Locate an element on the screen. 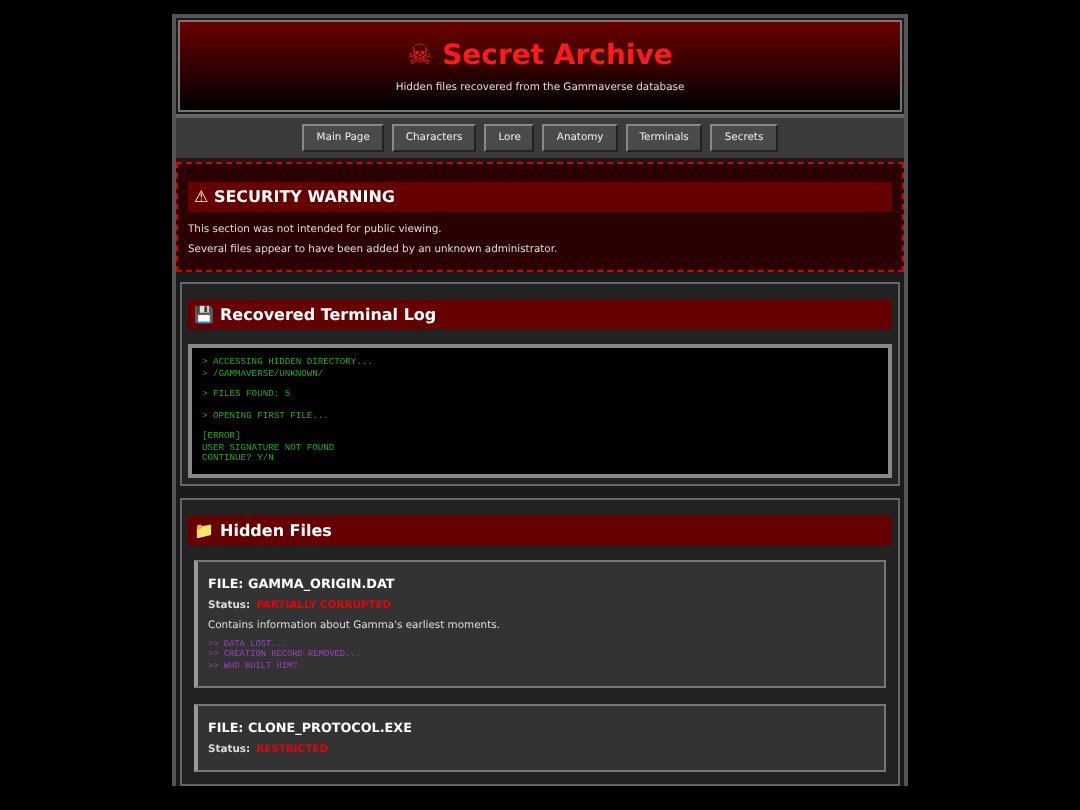 The height and width of the screenshot is (810, 1080). section-title: Hidden Files is located at coordinates (276, 530).